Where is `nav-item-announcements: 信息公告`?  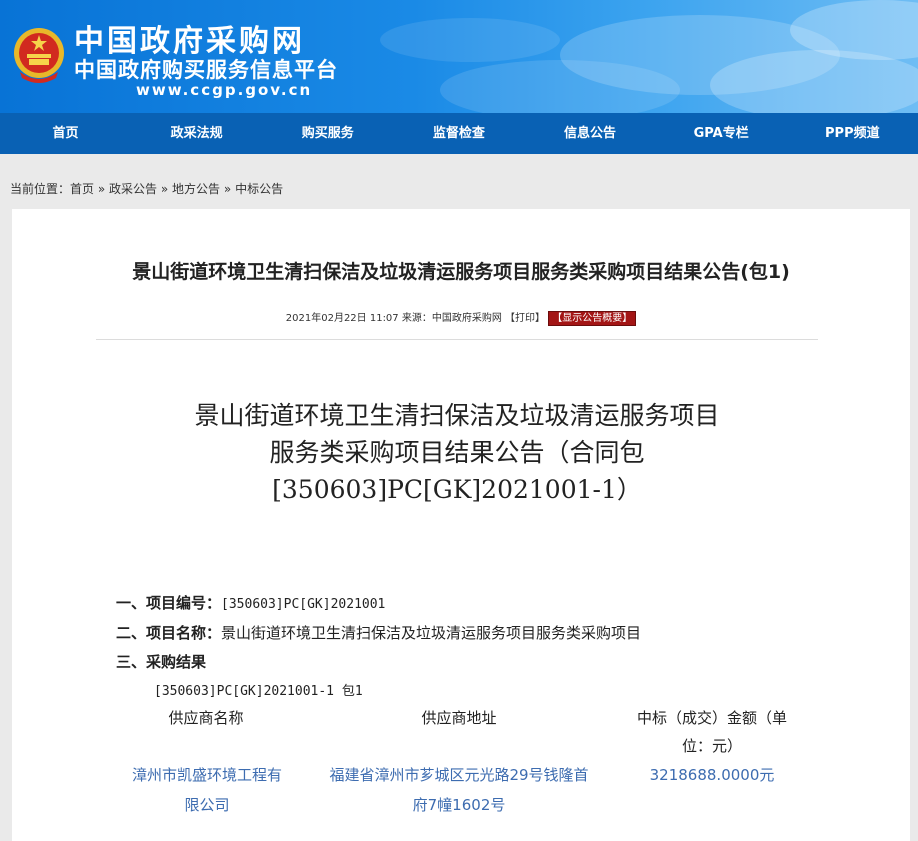 nav-item-announcements: 信息公告 is located at coordinates (590, 133).